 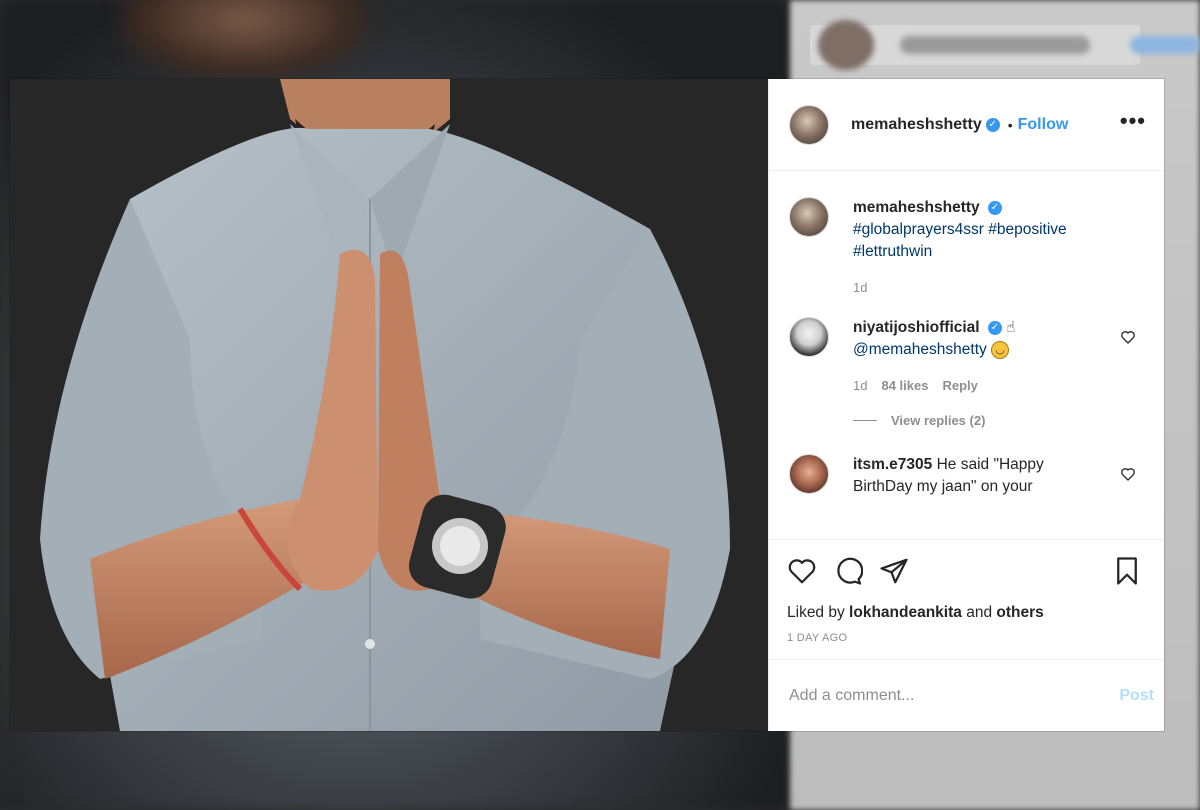 What do you see at coordinates (966, 571) in the screenshot?
I see `action-icons` at bounding box center [966, 571].